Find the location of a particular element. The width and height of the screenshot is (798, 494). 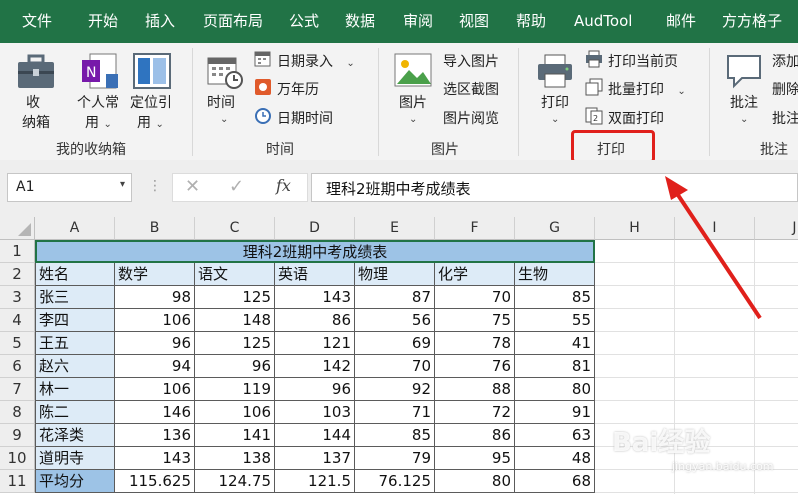

score-cell: 76.125 is located at coordinates (395, 481).